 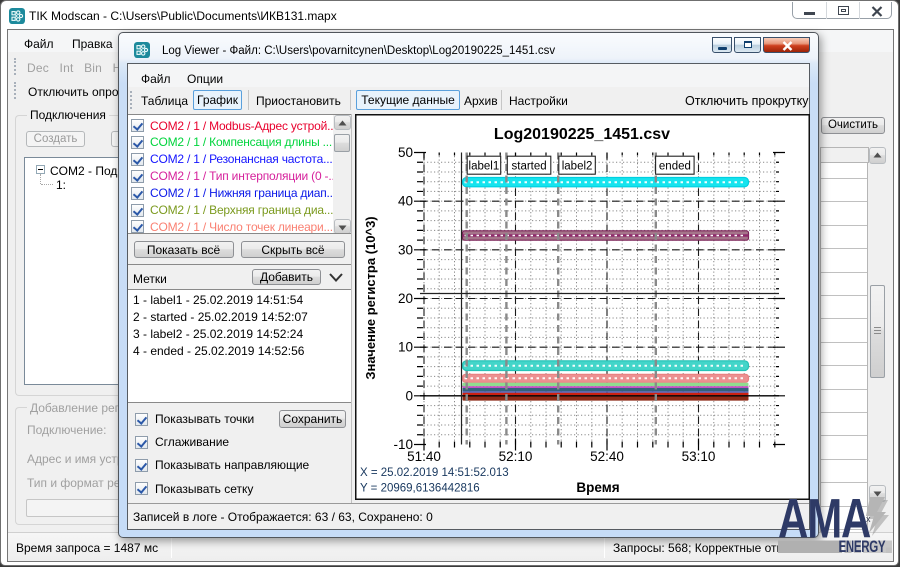 I want to click on svg-text: Время, so click(x=597, y=487).